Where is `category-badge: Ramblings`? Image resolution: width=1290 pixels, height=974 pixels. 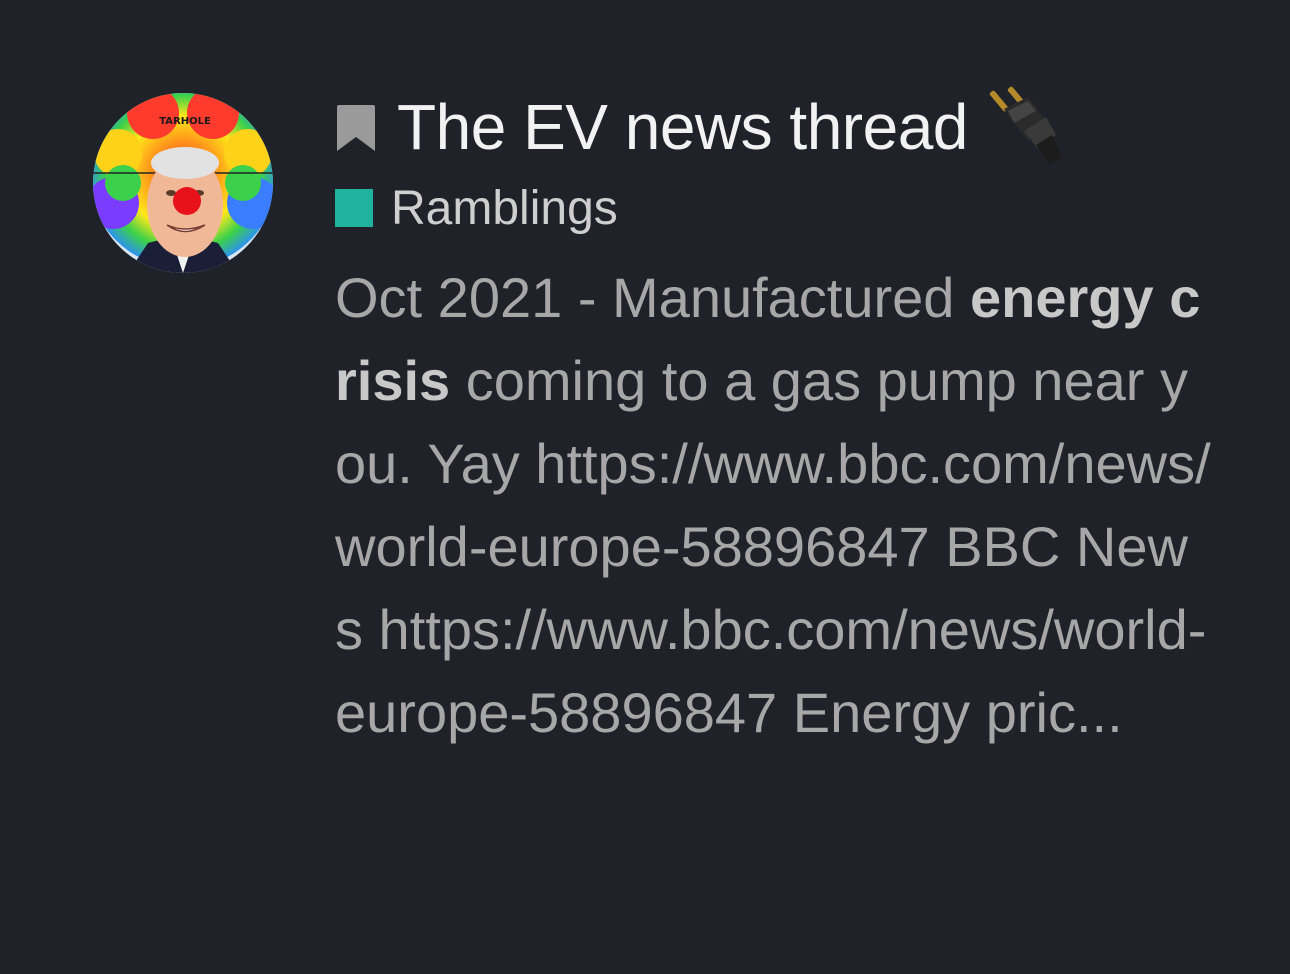
category-badge: Ramblings is located at coordinates (785, 208).